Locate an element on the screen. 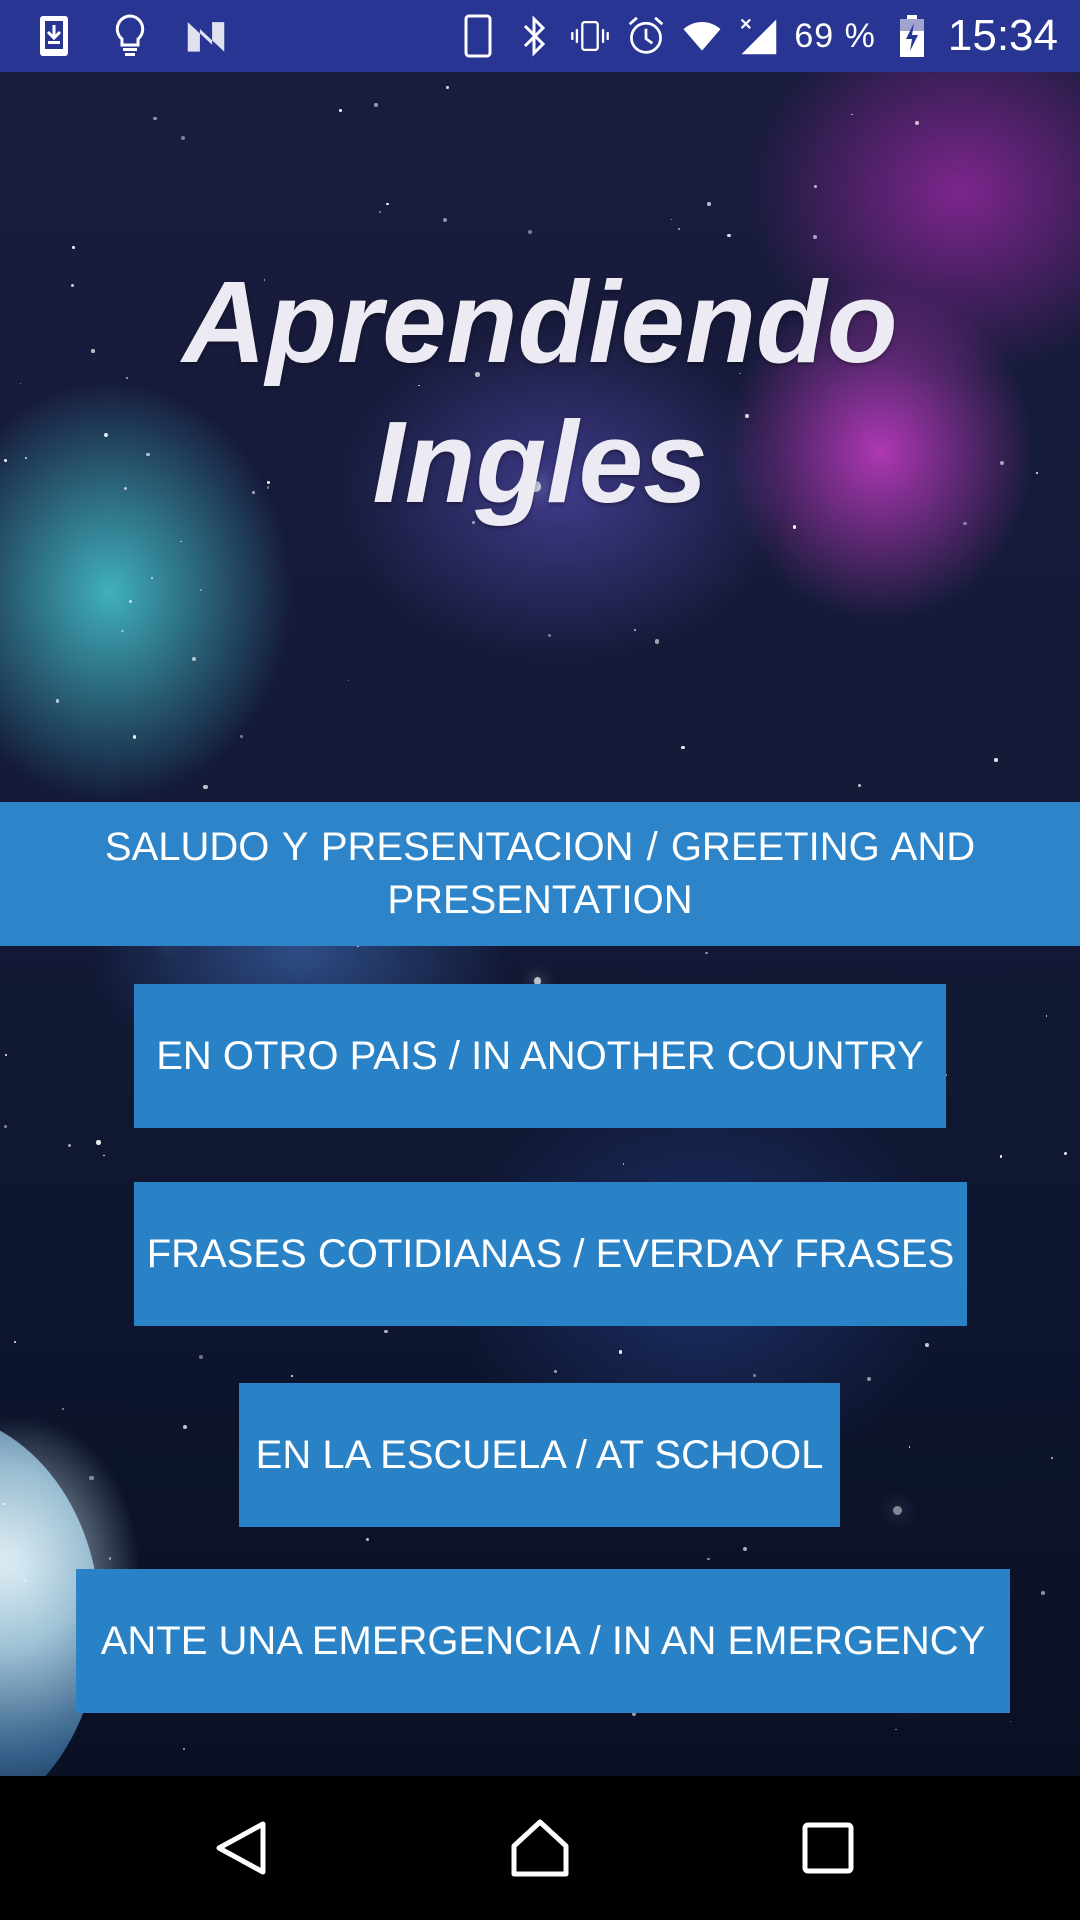 Image resolution: width=1080 pixels, height=1920 pixels. back-icon is located at coordinates (241, 1848).